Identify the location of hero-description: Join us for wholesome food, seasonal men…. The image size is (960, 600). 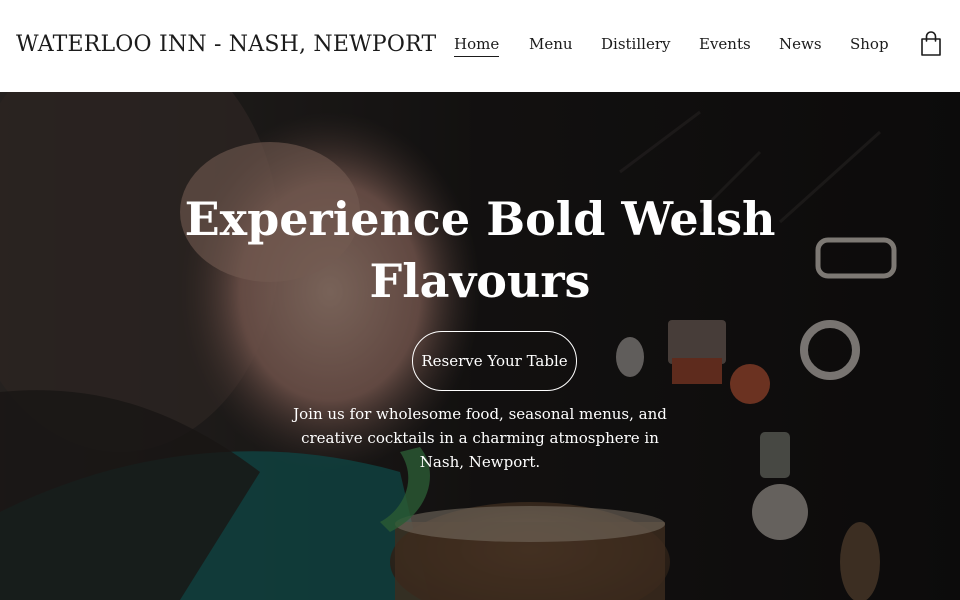
(480, 438).